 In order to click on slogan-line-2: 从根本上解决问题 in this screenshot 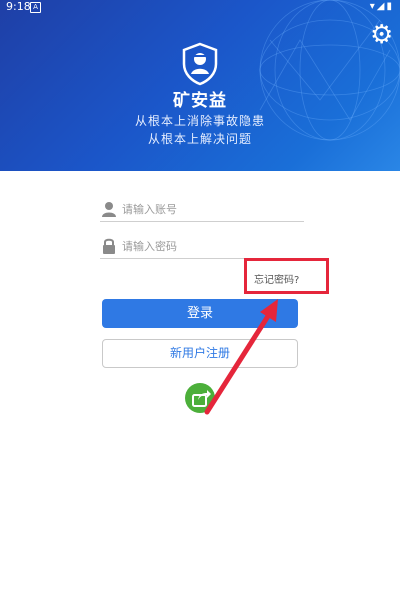, I will do `click(199, 139)`.